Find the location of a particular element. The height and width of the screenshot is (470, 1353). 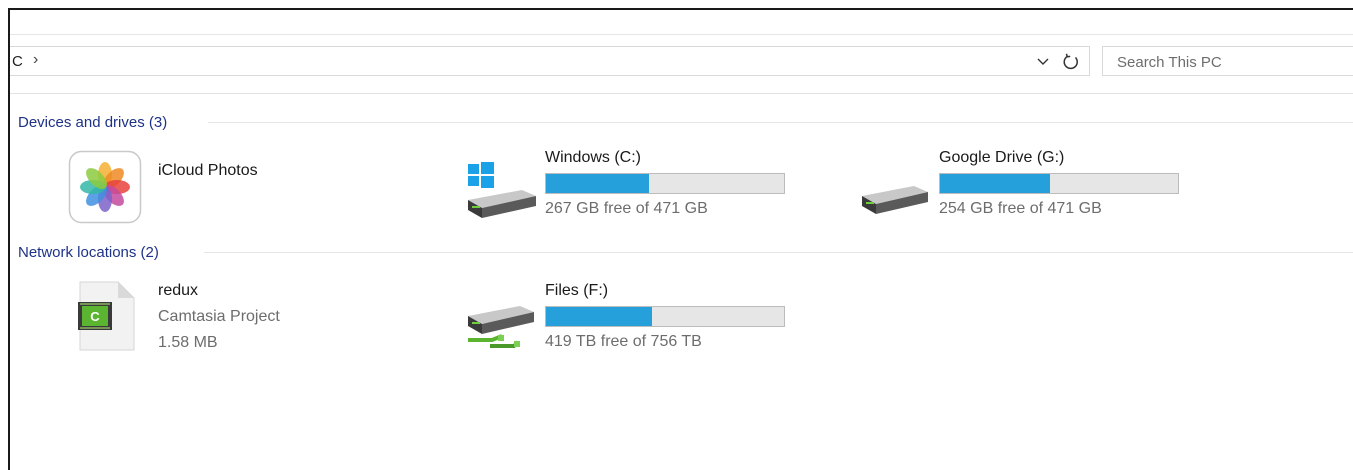

drive-free-text: 254 GB free of 471 GB is located at coordinates (1020, 208).